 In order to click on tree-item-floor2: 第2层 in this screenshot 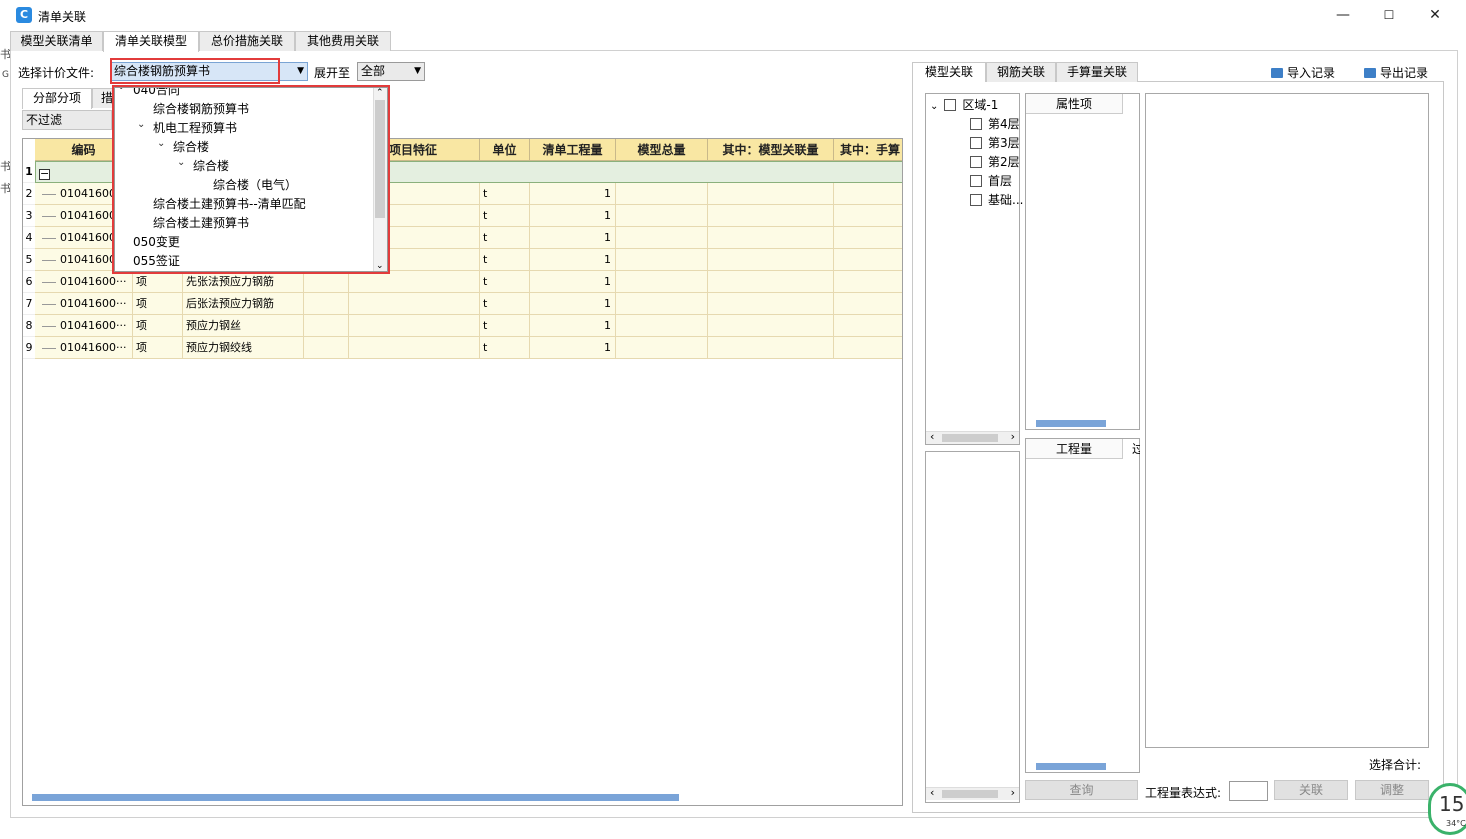, I will do `click(995, 161)`.